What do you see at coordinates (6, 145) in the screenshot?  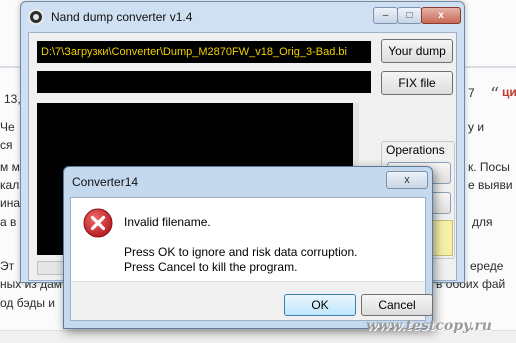 I see `page-text-left: ся` at bounding box center [6, 145].